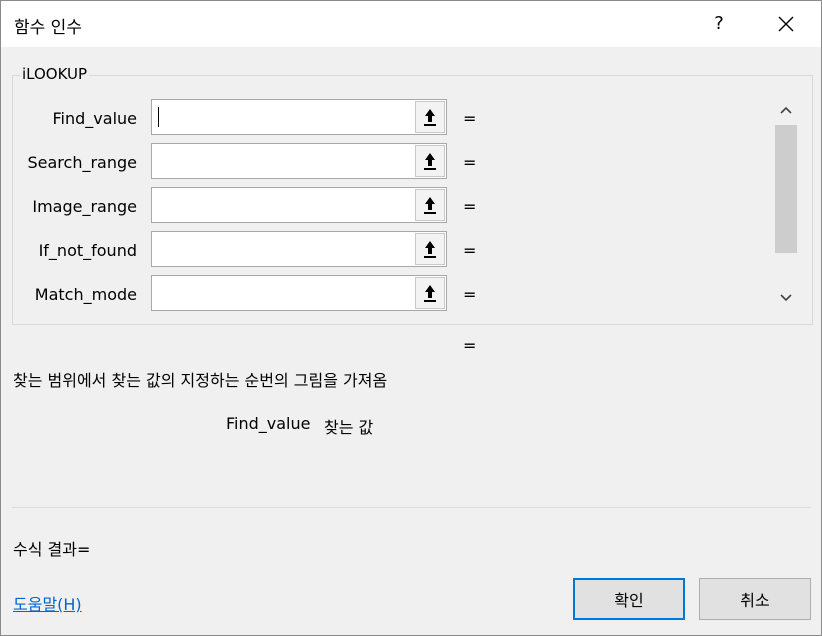 The height and width of the screenshot is (636, 822). What do you see at coordinates (285, 293) in the screenshot?
I see `match-mode-field` at bounding box center [285, 293].